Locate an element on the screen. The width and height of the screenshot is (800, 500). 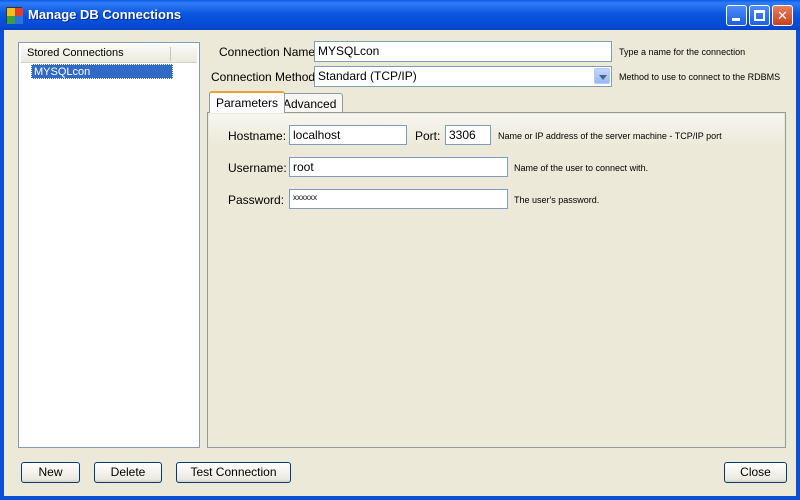
password-hint: The user's password. is located at coordinates (557, 200).